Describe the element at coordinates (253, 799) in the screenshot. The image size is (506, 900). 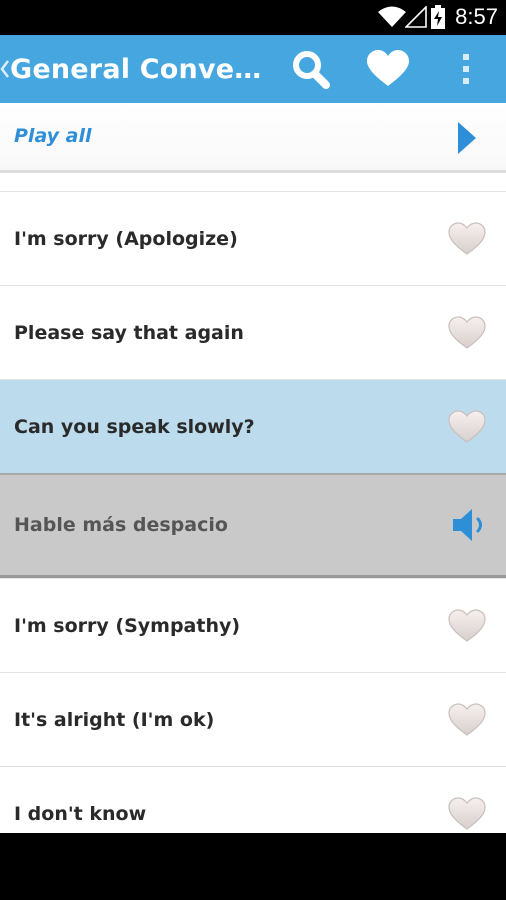
I see `list-item: I don't know` at that location.